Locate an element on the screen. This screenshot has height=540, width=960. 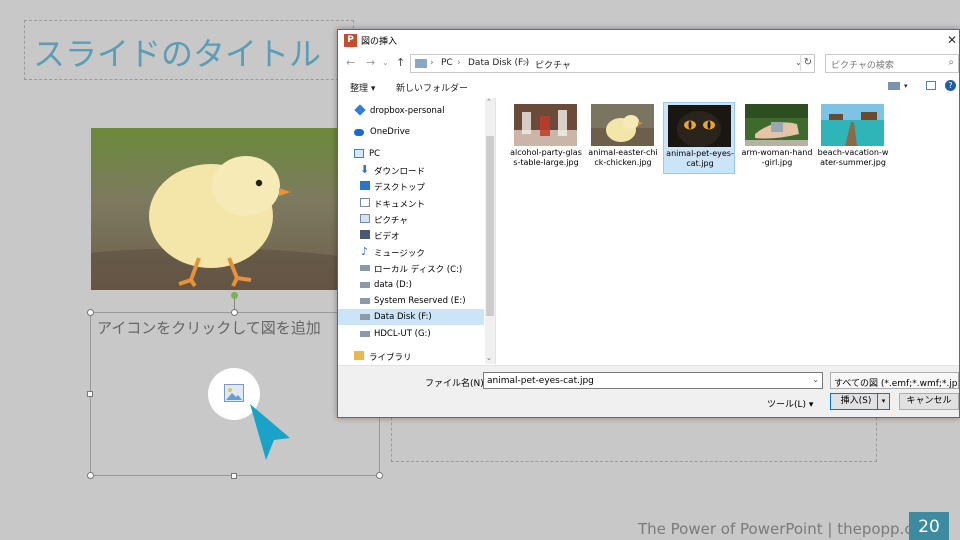
music-icon: ♪ is located at coordinates (365, 251).